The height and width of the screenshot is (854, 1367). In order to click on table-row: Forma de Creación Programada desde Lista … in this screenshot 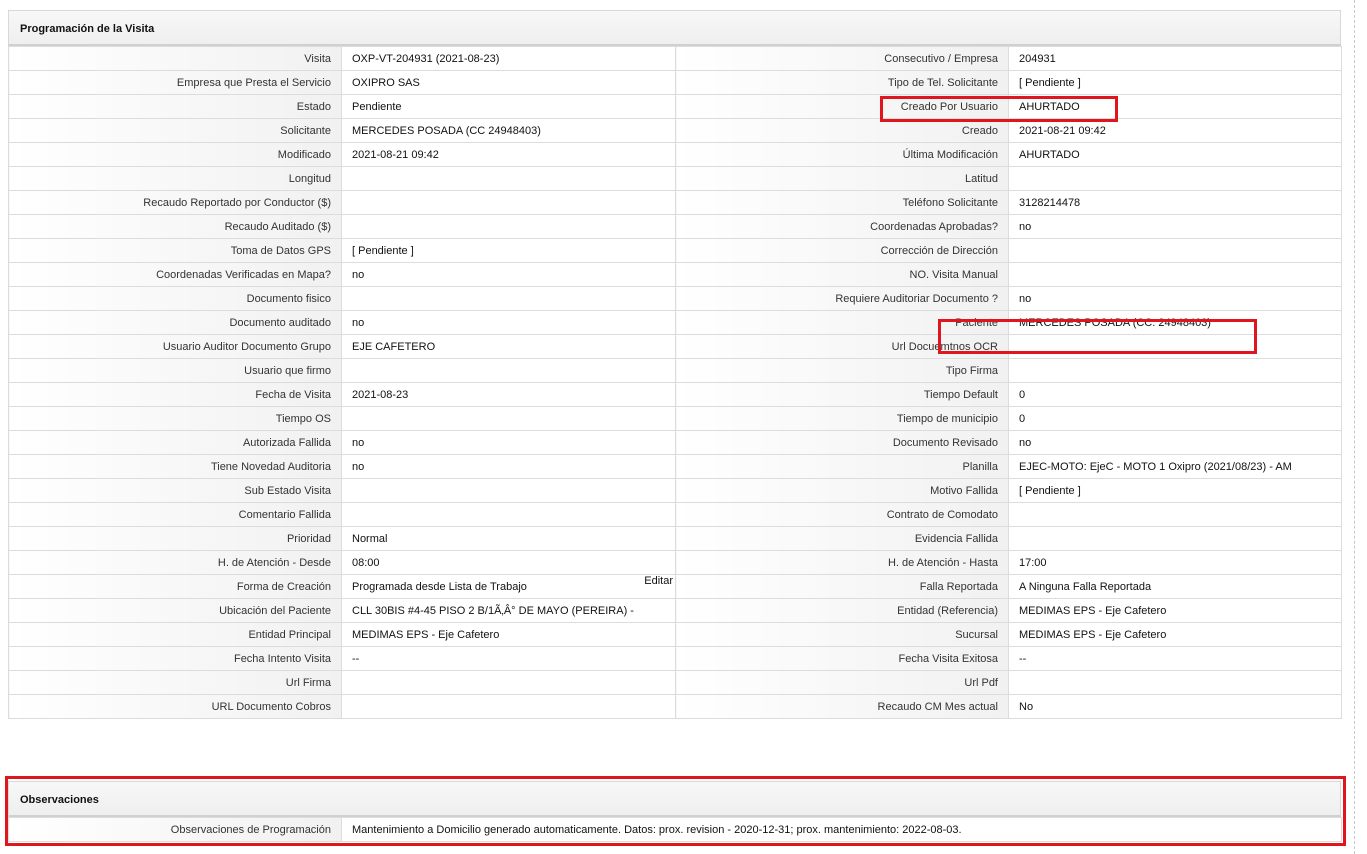, I will do `click(675, 586)`.